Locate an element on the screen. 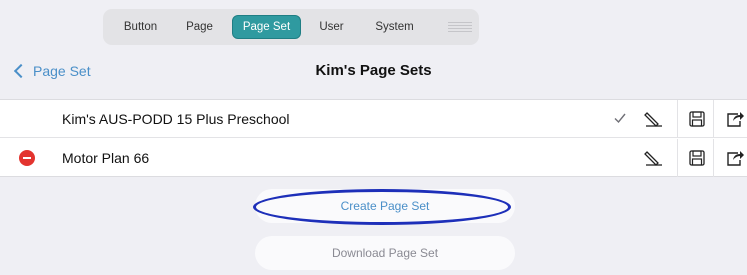 This screenshot has width=747, height=275. edit-mode-segmented-control: Button Page Page Set User System is located at coordinates (291, 27).